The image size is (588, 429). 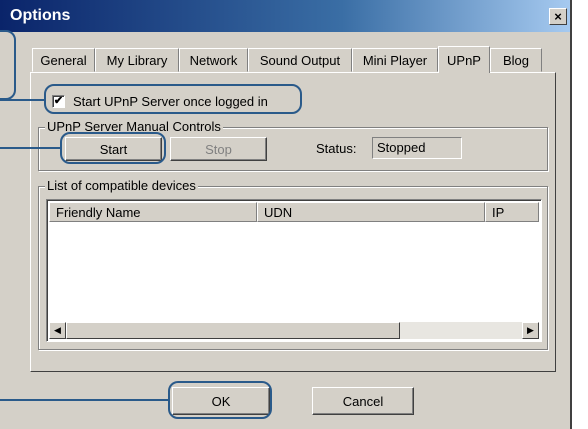 What do you see at coordinates (84, 400) in the screenshot?
I see `callout-leader-ok` at bounding box center [84, 400].